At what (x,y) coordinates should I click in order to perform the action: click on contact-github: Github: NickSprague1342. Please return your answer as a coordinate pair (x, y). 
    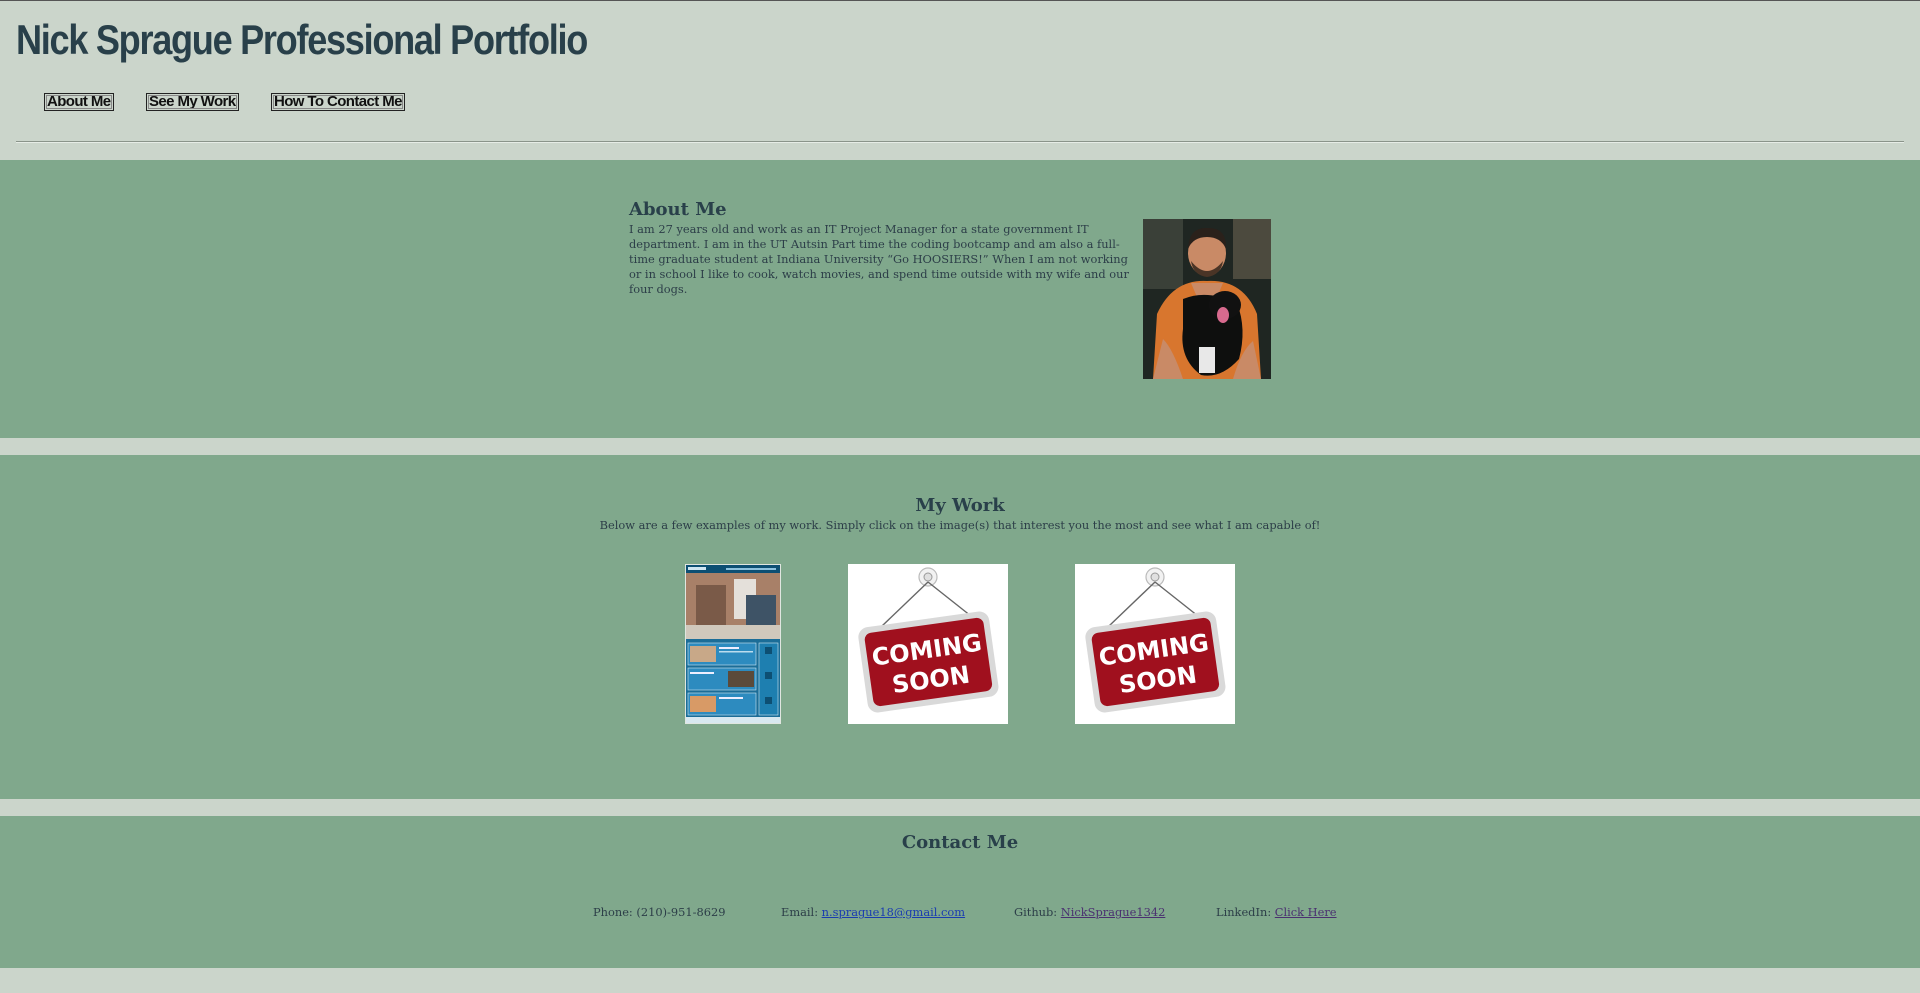
    Looking at the image, I should click on (1089, 912).